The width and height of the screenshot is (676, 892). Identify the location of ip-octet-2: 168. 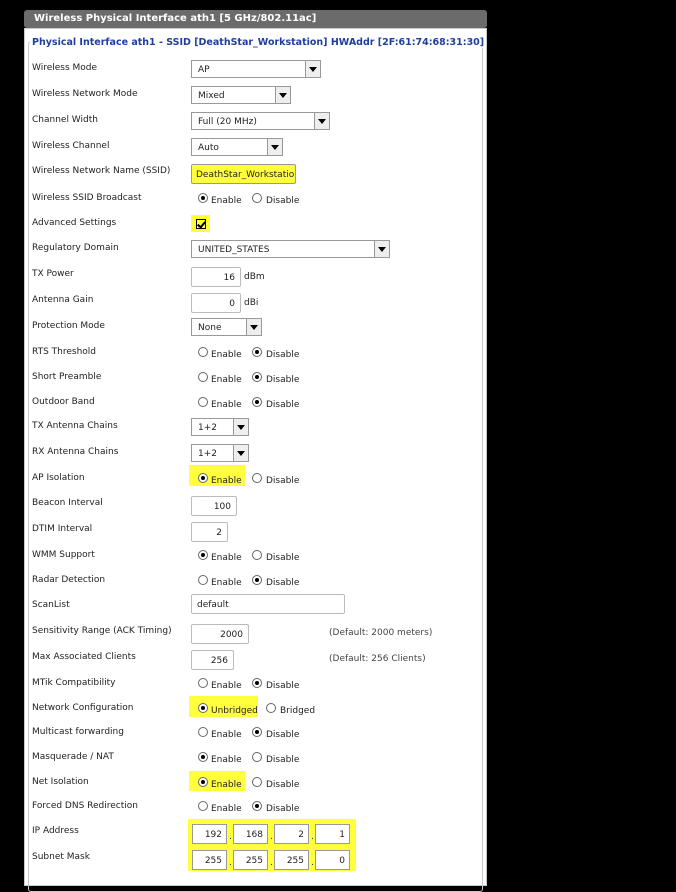
(250, 834).